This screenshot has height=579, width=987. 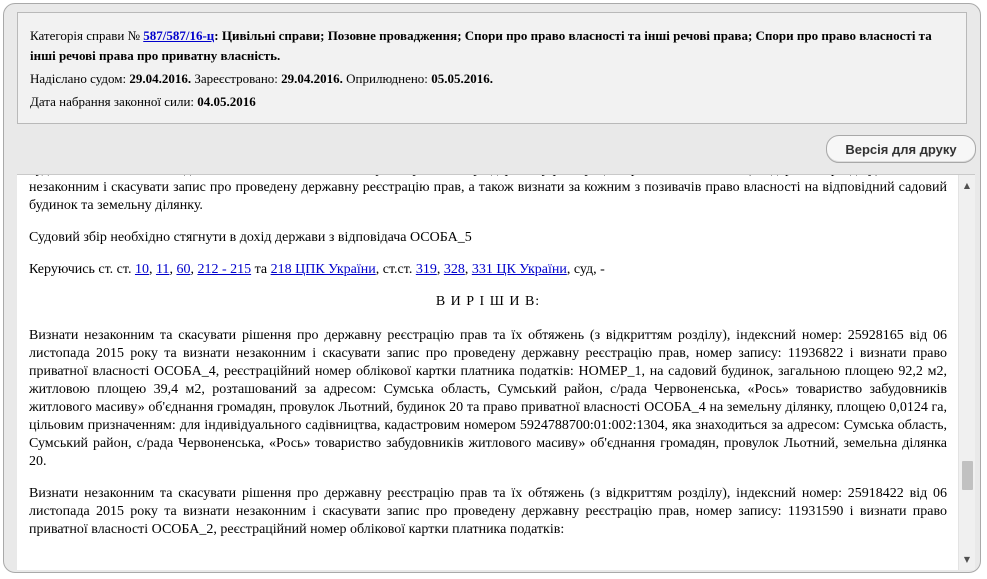 What do you see at coordinates (236, 78) in the screenshot?
I see `registered-label: Зареєстровано:` at bounding box center [236, 78].